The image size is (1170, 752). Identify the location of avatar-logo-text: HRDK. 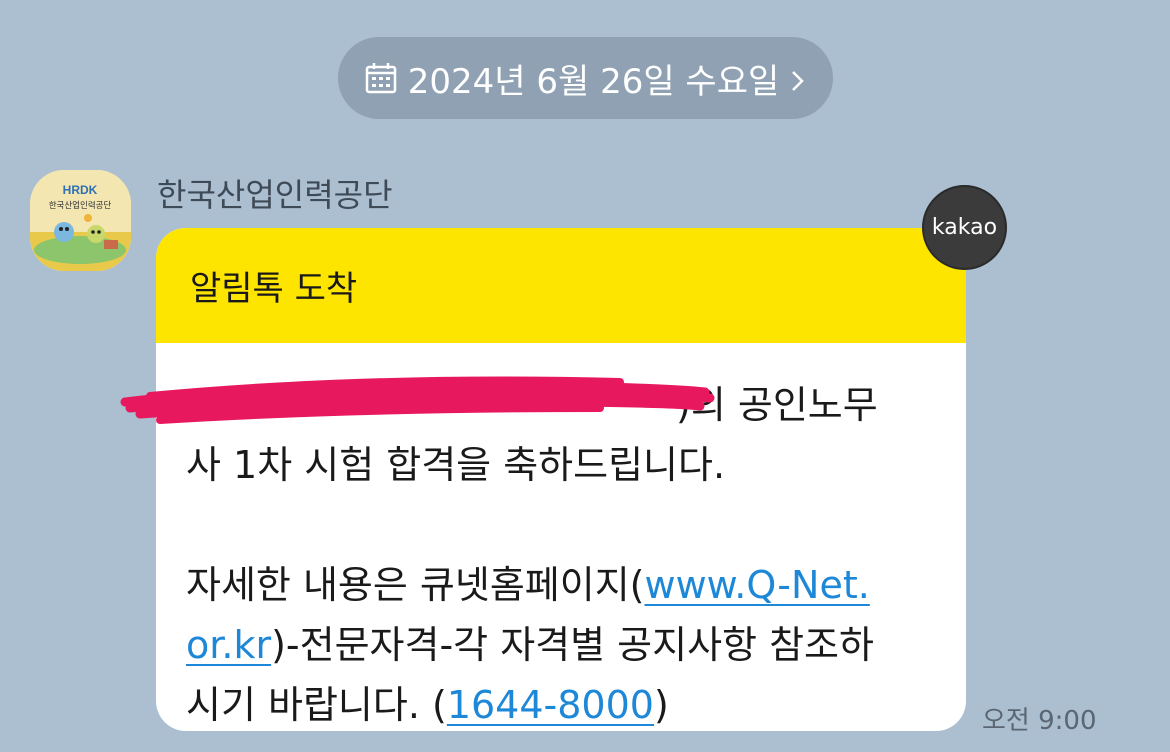
(80, 190).